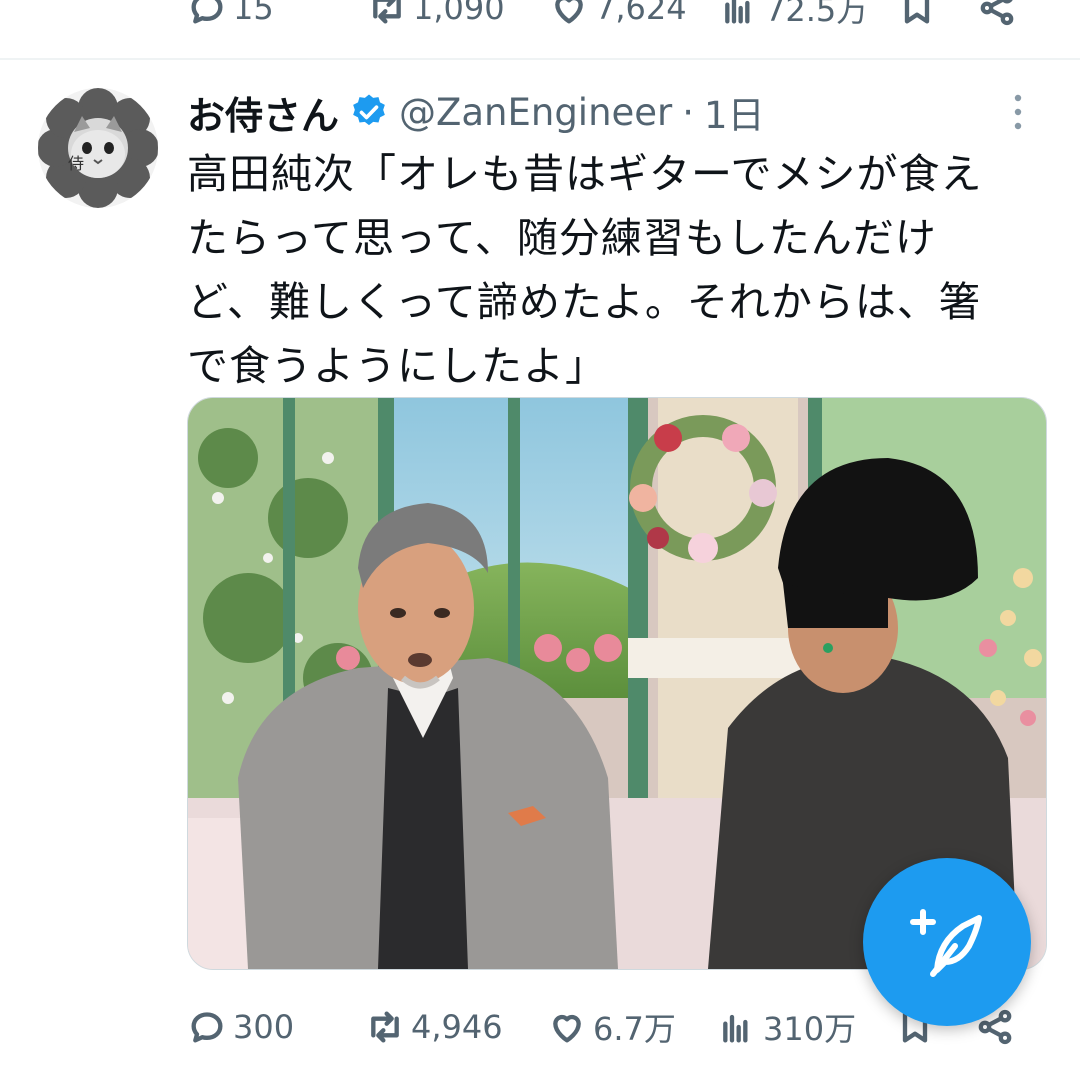 This screenshot has height=1073, width=1080. I want to click on share-icon, so click(997, 13).